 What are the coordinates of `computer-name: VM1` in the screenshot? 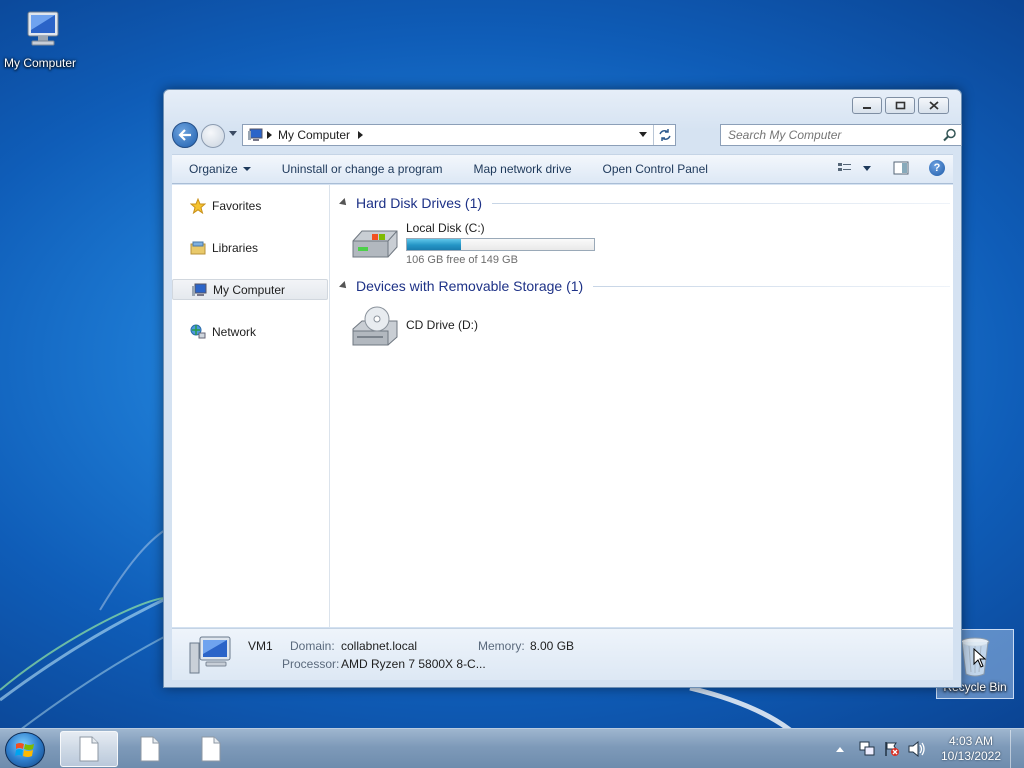 It's located at (260, 646).